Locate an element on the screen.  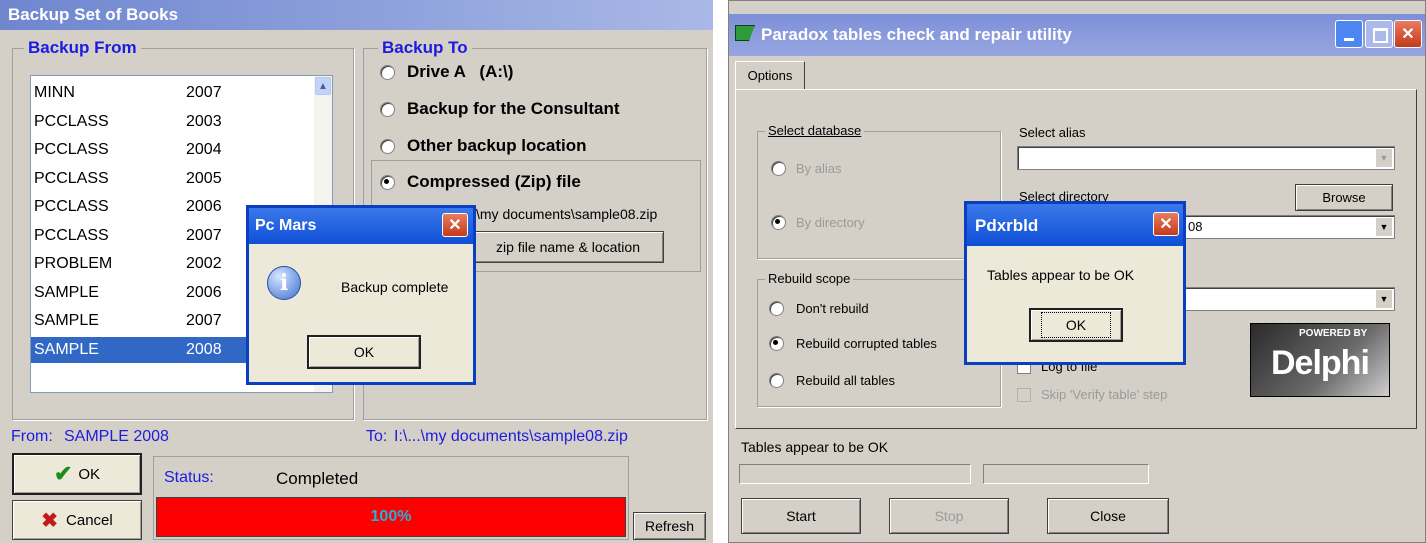
paradox-close-button: ✕ is located at coordinates (1408, 34).